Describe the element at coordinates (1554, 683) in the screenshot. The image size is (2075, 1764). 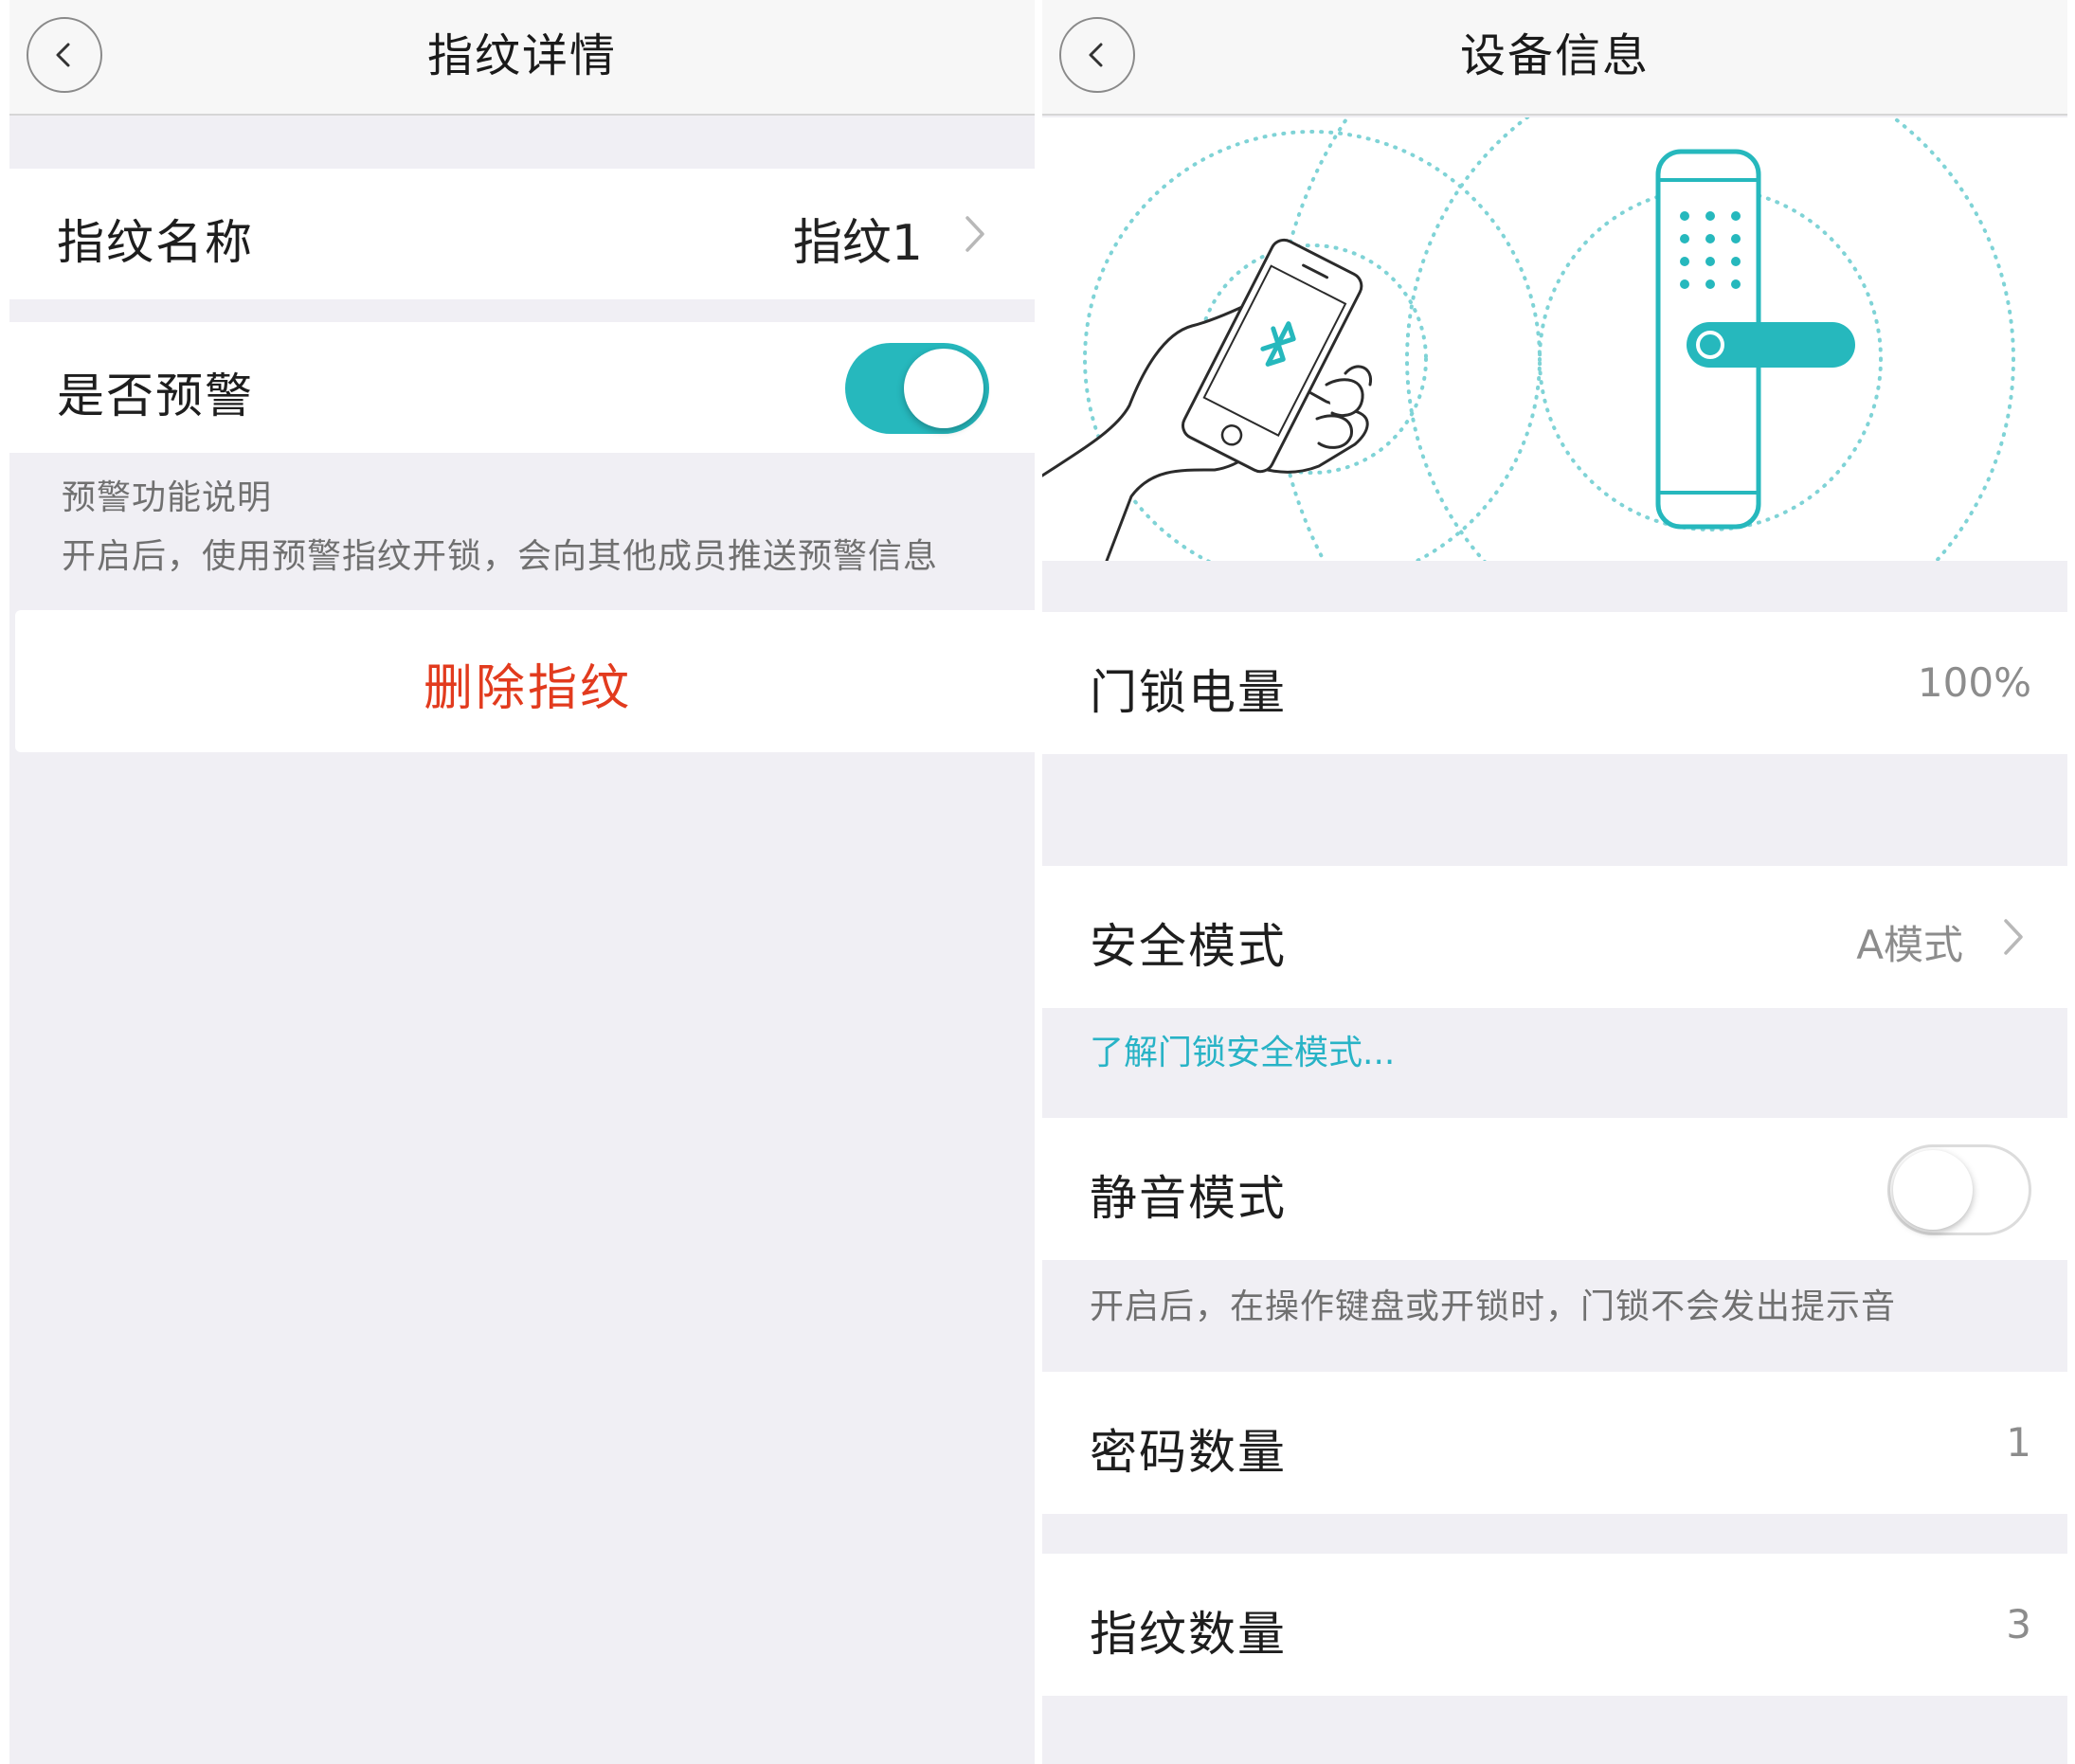
I see `battery-row: 门锁电量 100%` at that location.